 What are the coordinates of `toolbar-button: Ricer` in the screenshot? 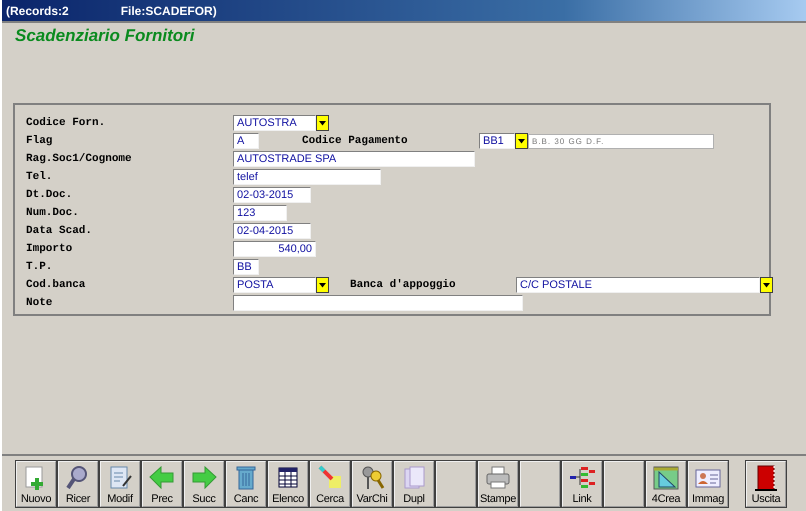 It's located at (78, 484).